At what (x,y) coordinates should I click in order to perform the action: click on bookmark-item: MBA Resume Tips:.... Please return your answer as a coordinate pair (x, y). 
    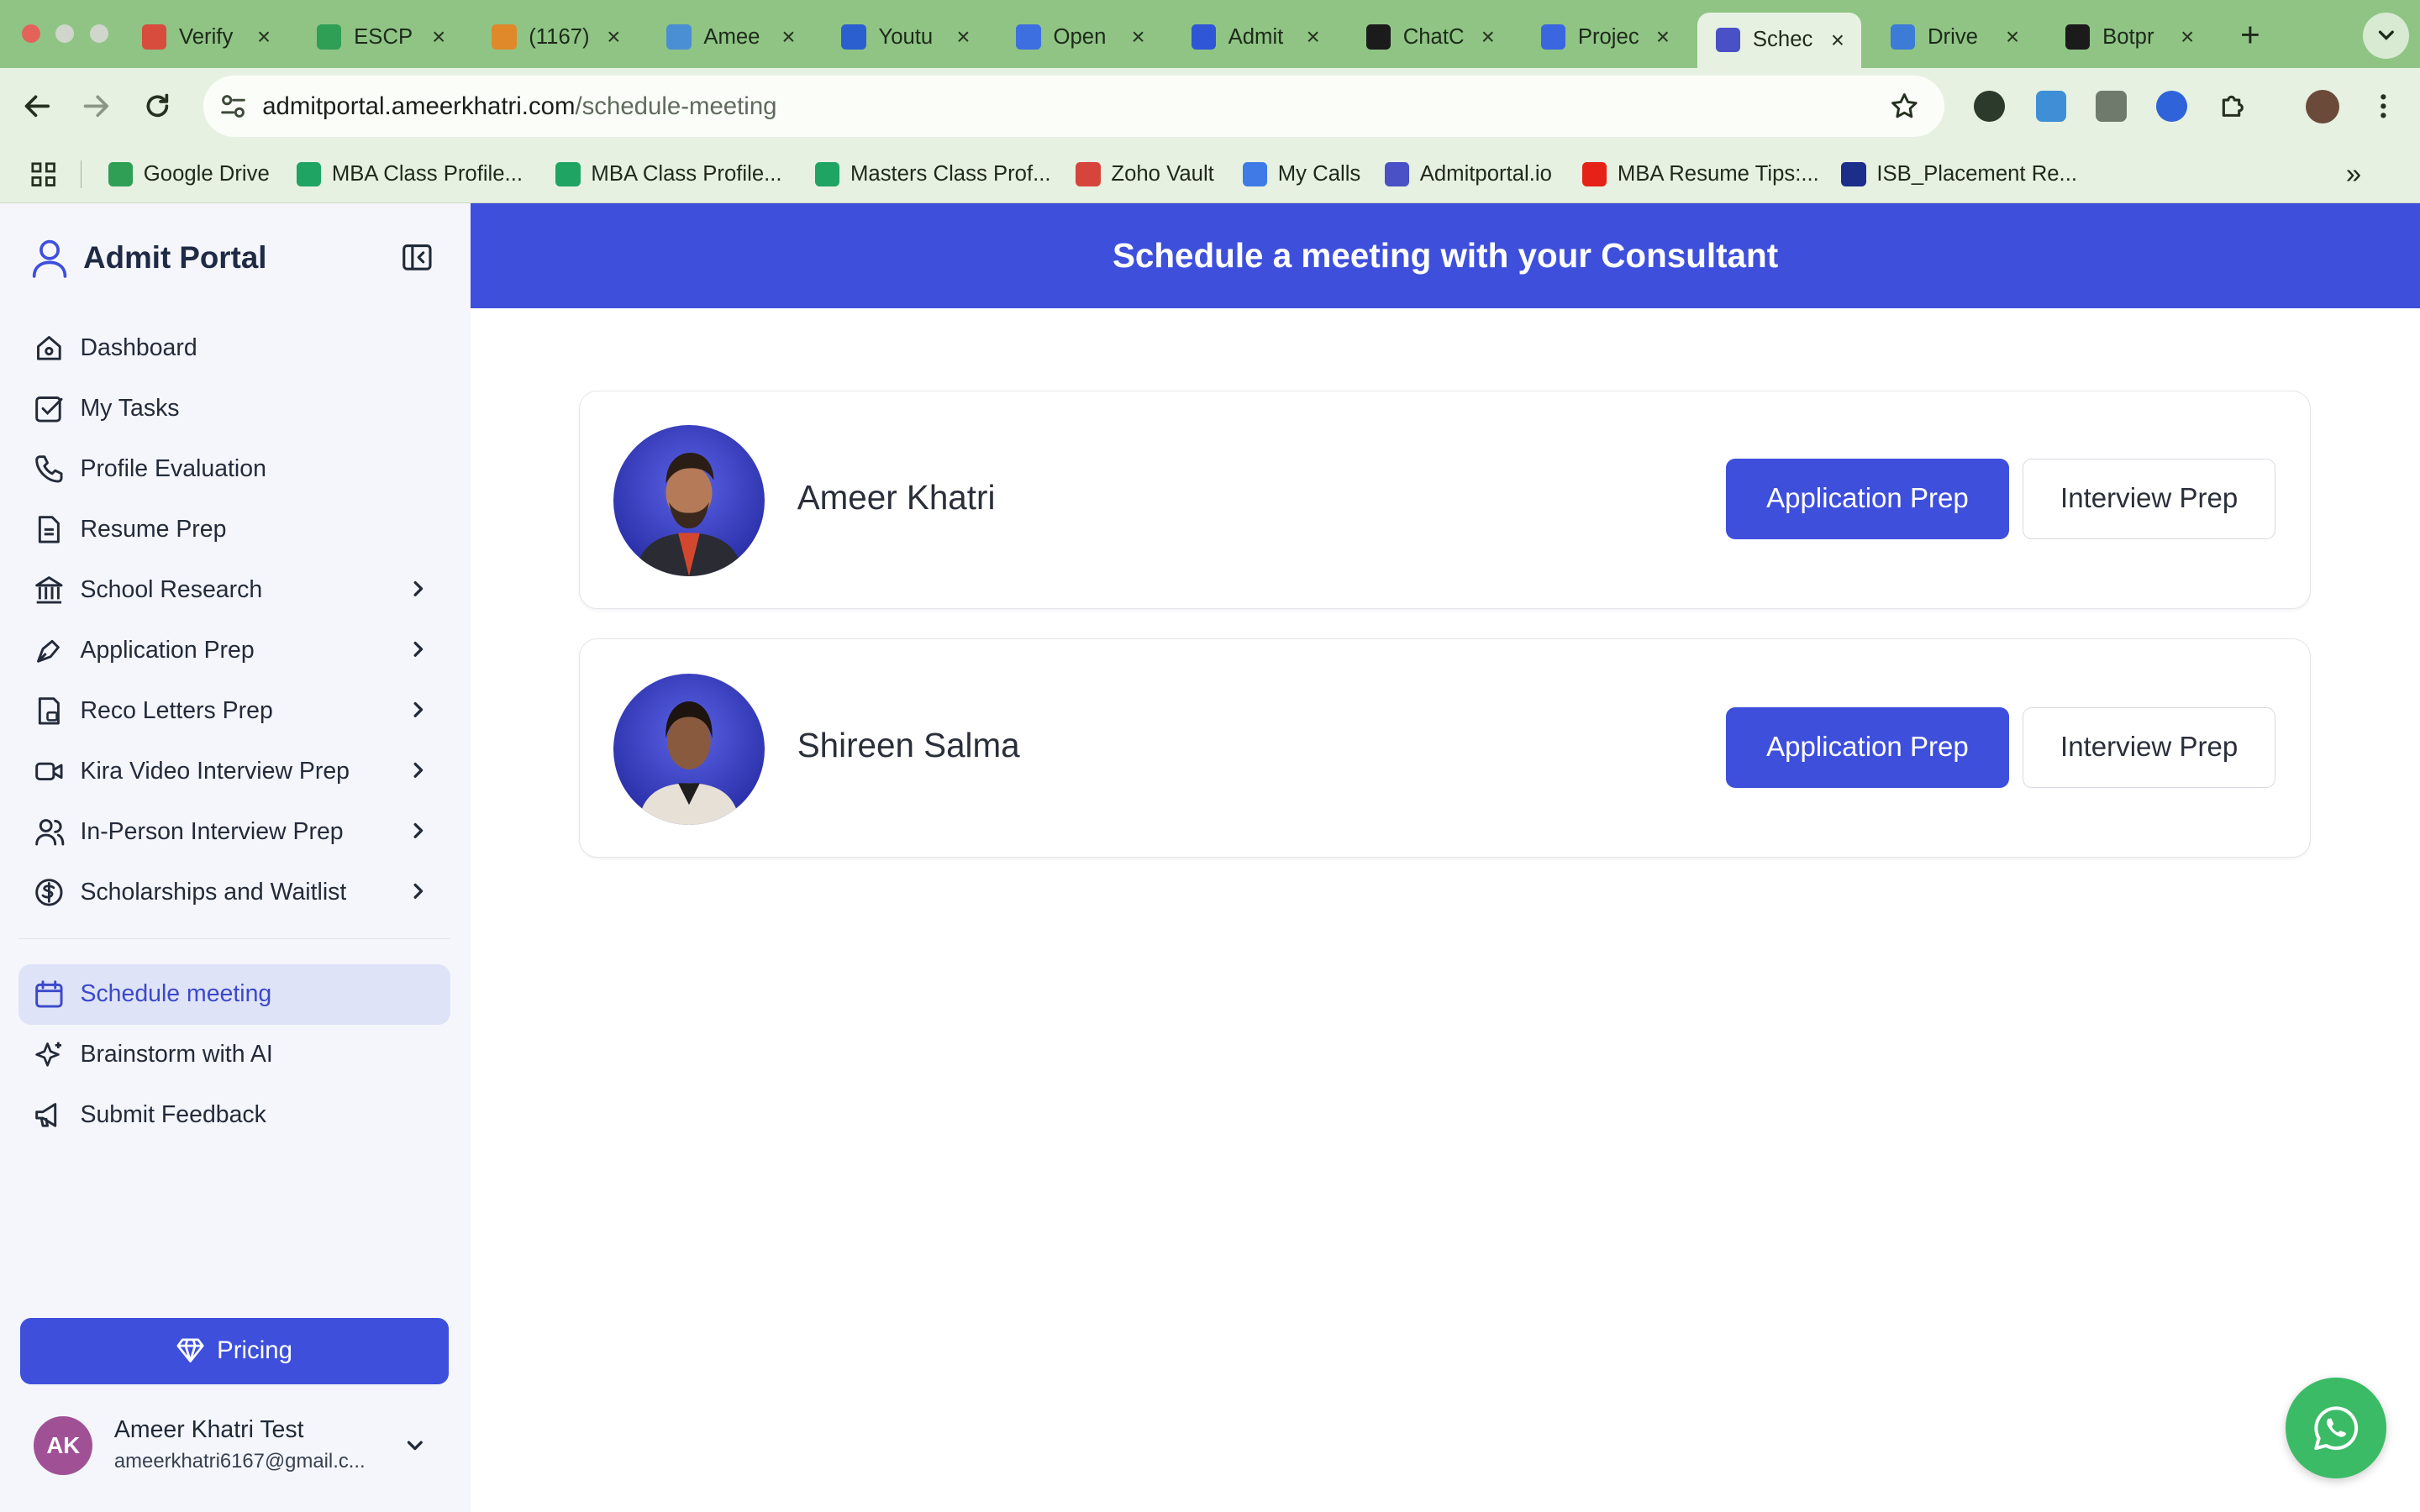
    Looking at the image, I should click on (1700, 174).